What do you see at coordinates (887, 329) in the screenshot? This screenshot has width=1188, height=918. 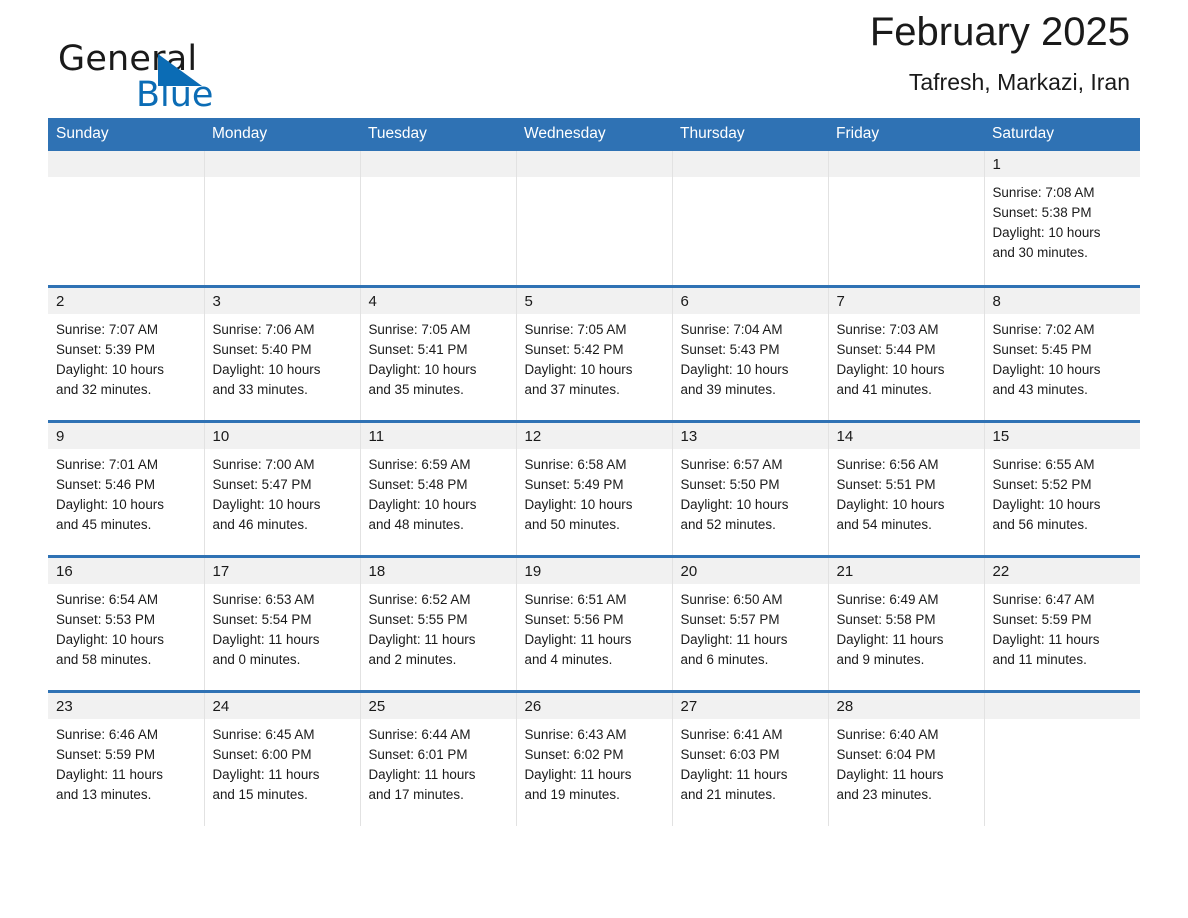 I see `sunrise-time: Sunrise: 7:03 AM` at bounding box center [887, 329].